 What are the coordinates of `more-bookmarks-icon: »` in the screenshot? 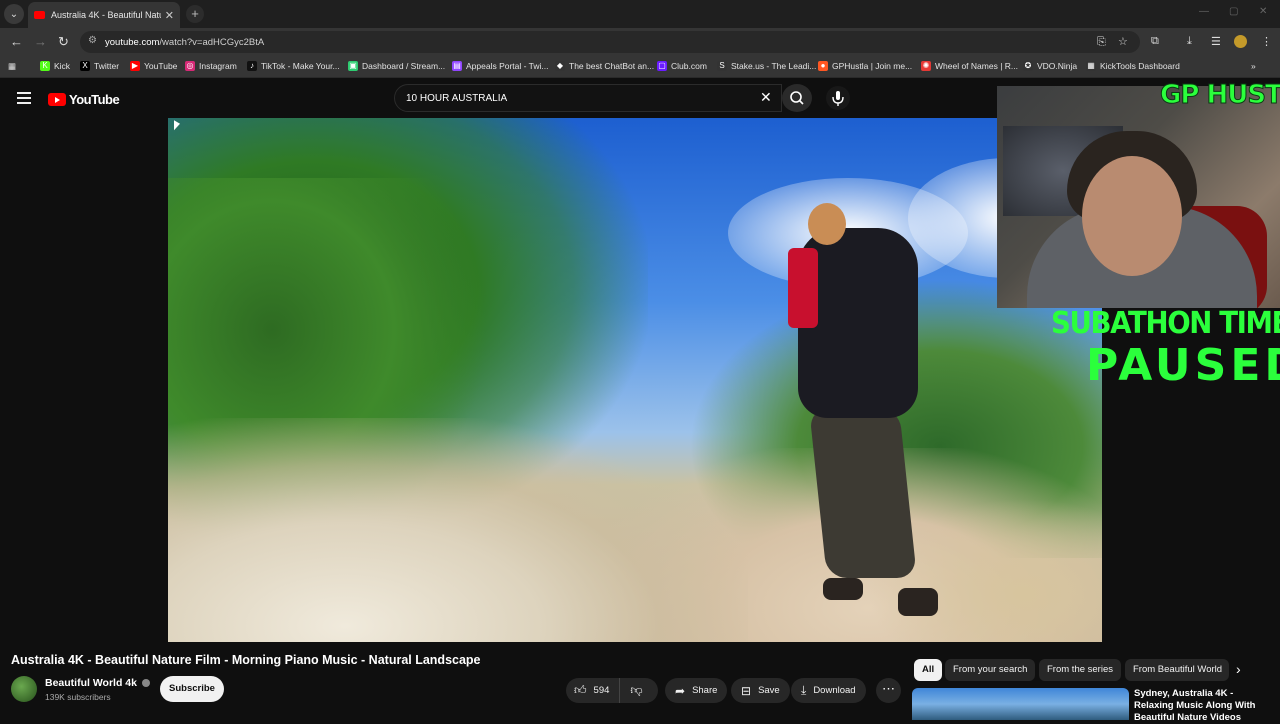 It's located at (1253, 66).